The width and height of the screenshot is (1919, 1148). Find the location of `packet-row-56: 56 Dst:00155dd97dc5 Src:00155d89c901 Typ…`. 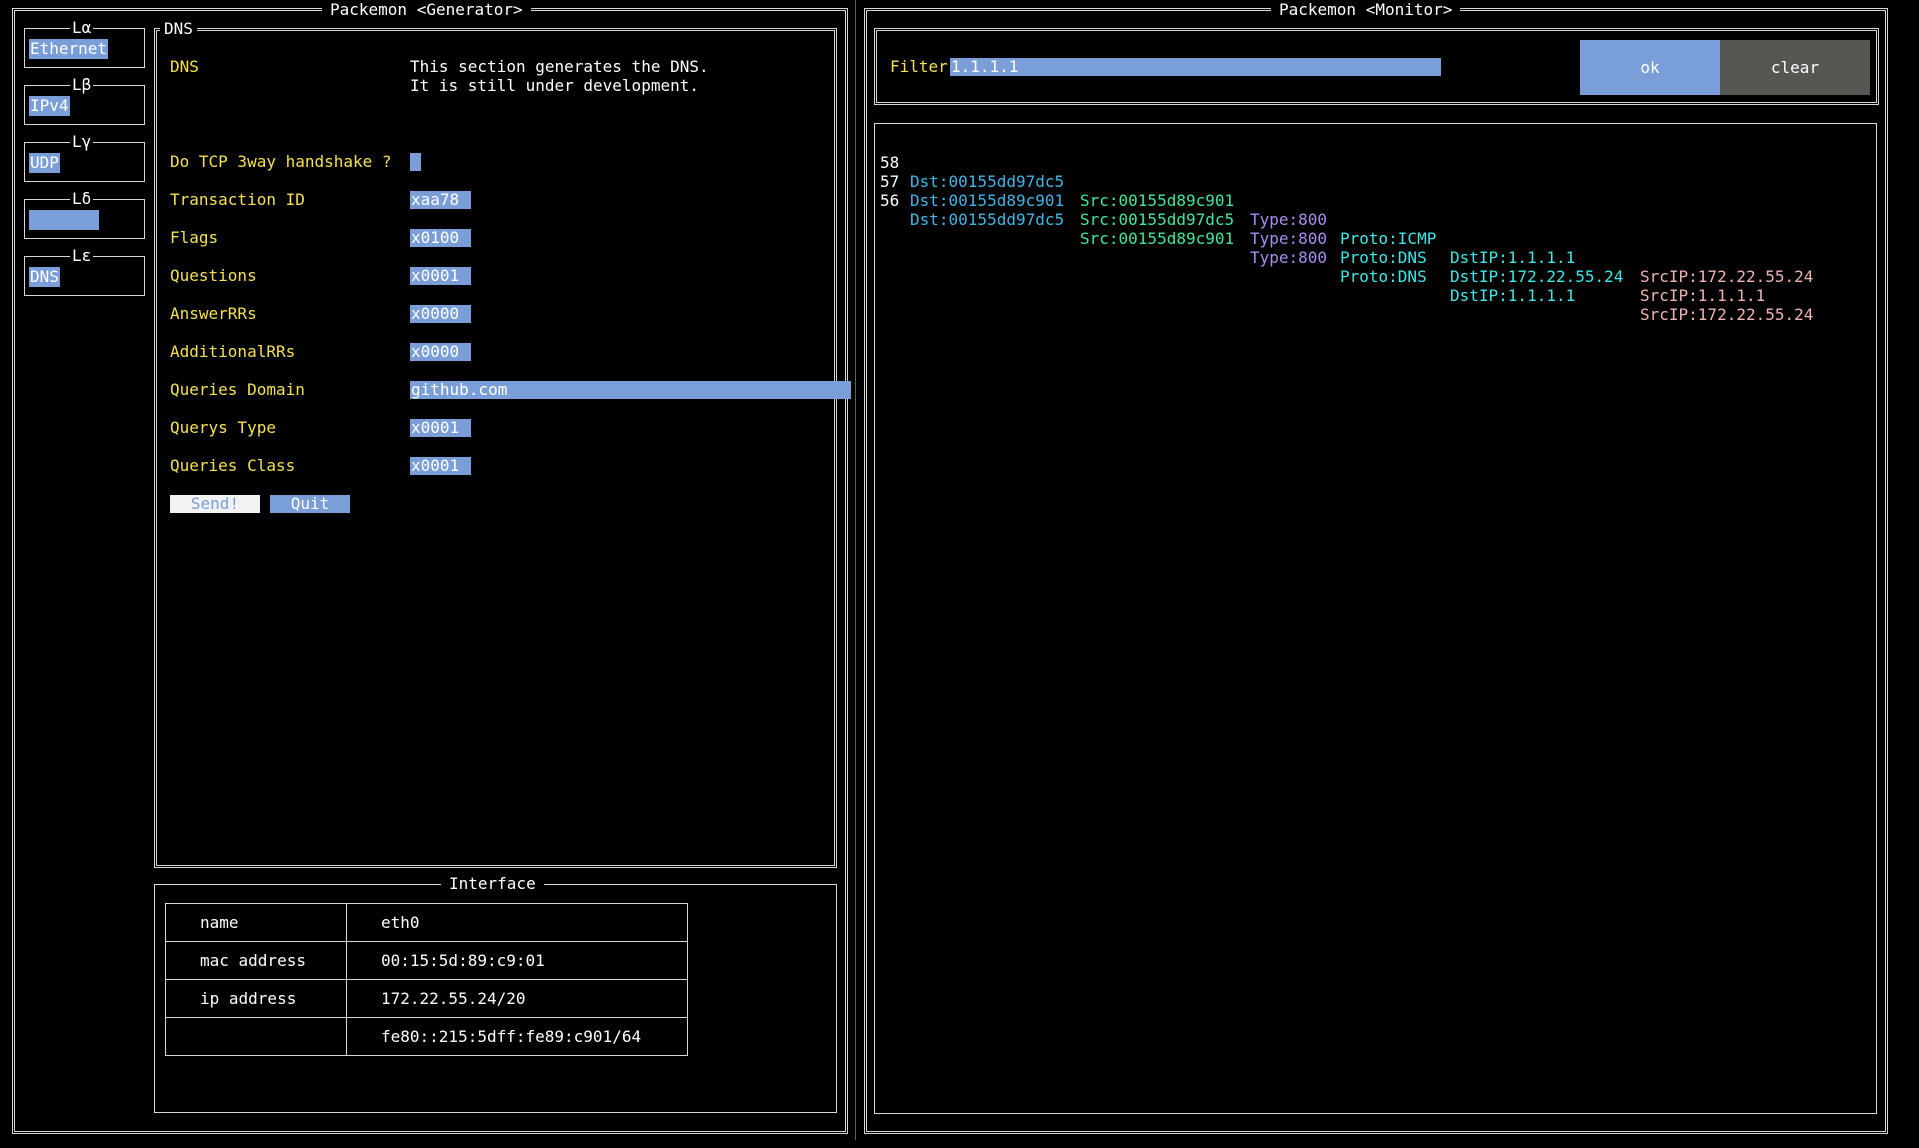

packet-row-56: 56 Dst:00155dd97dc5 Src:00155d89c901 Typ… is located at coordinates (1375, 248).